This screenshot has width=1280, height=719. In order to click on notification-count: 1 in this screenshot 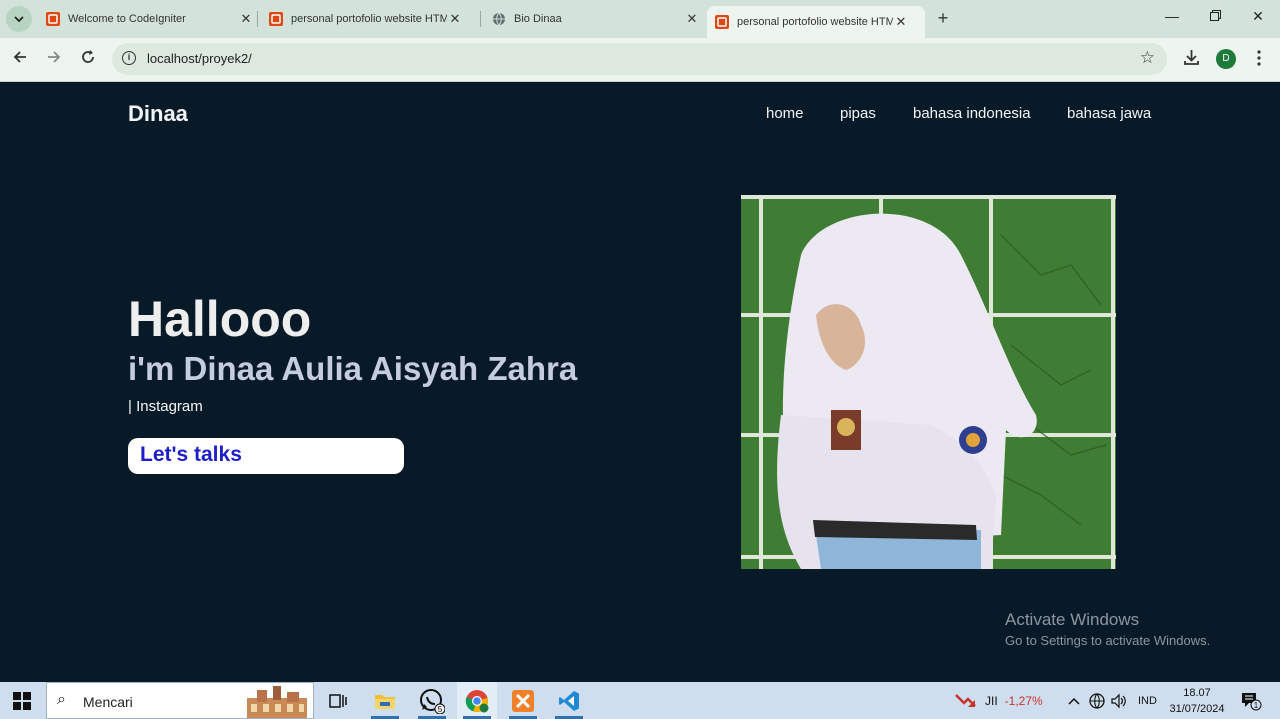, I will do `click(1256, 705)`.